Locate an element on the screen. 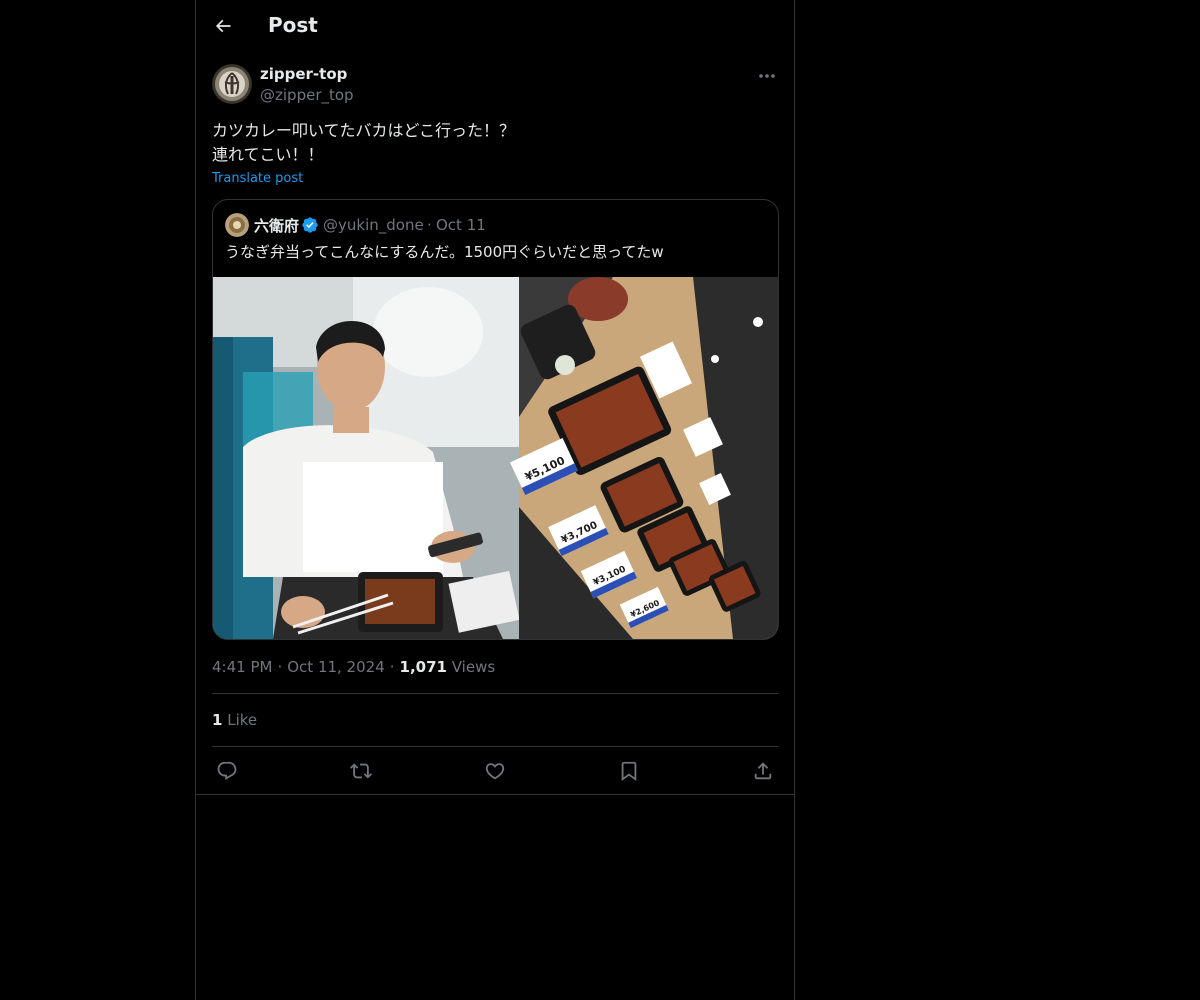  page-header: Post is located at coordinates (495, 27).